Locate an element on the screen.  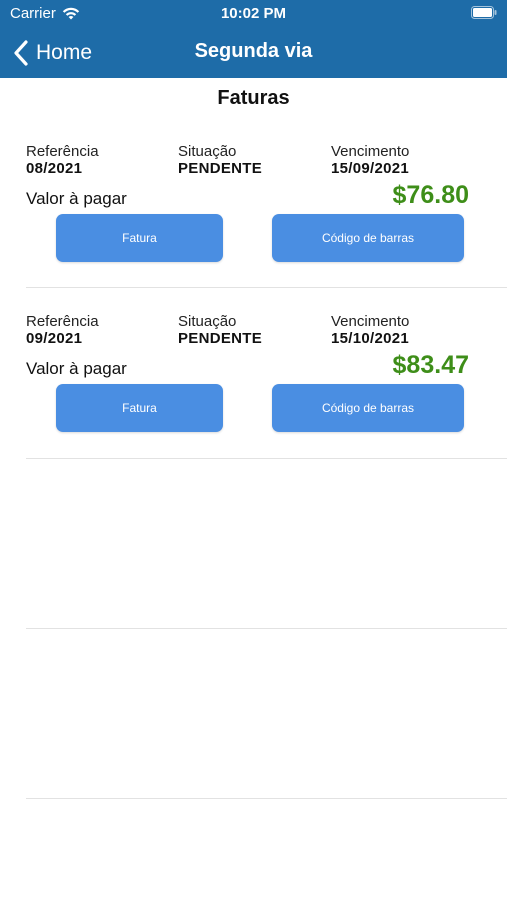
referencia-column: Referência 08/2021 is located at coordinates (62, 160).